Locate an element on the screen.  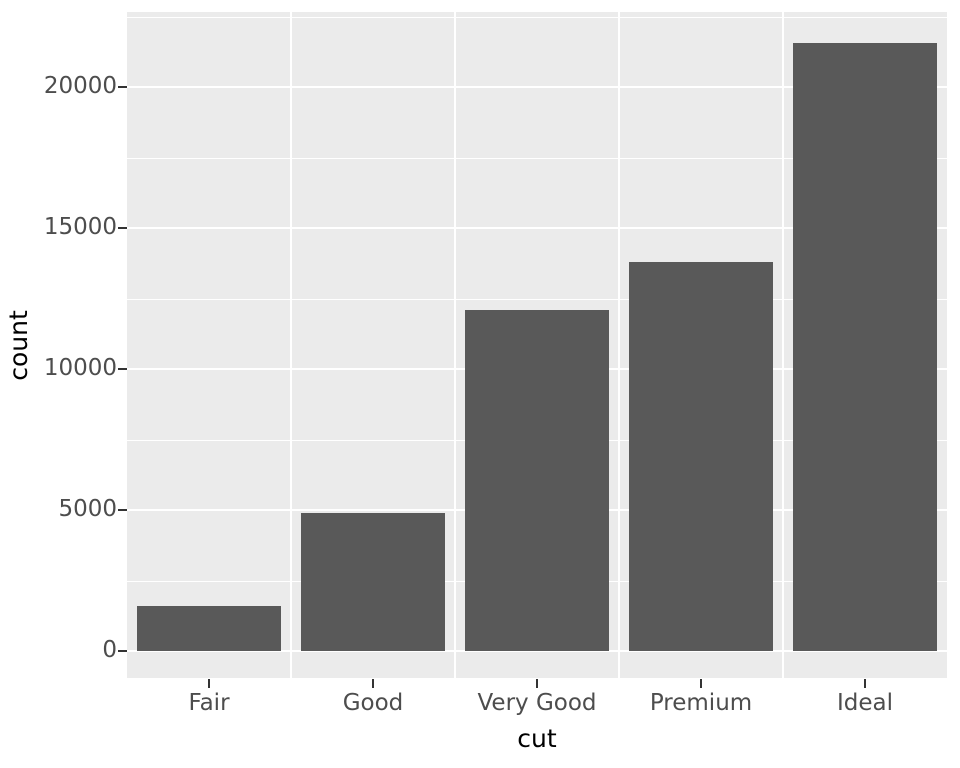
x-axis-tick-label: Fair is located at coordinates (209, 703).